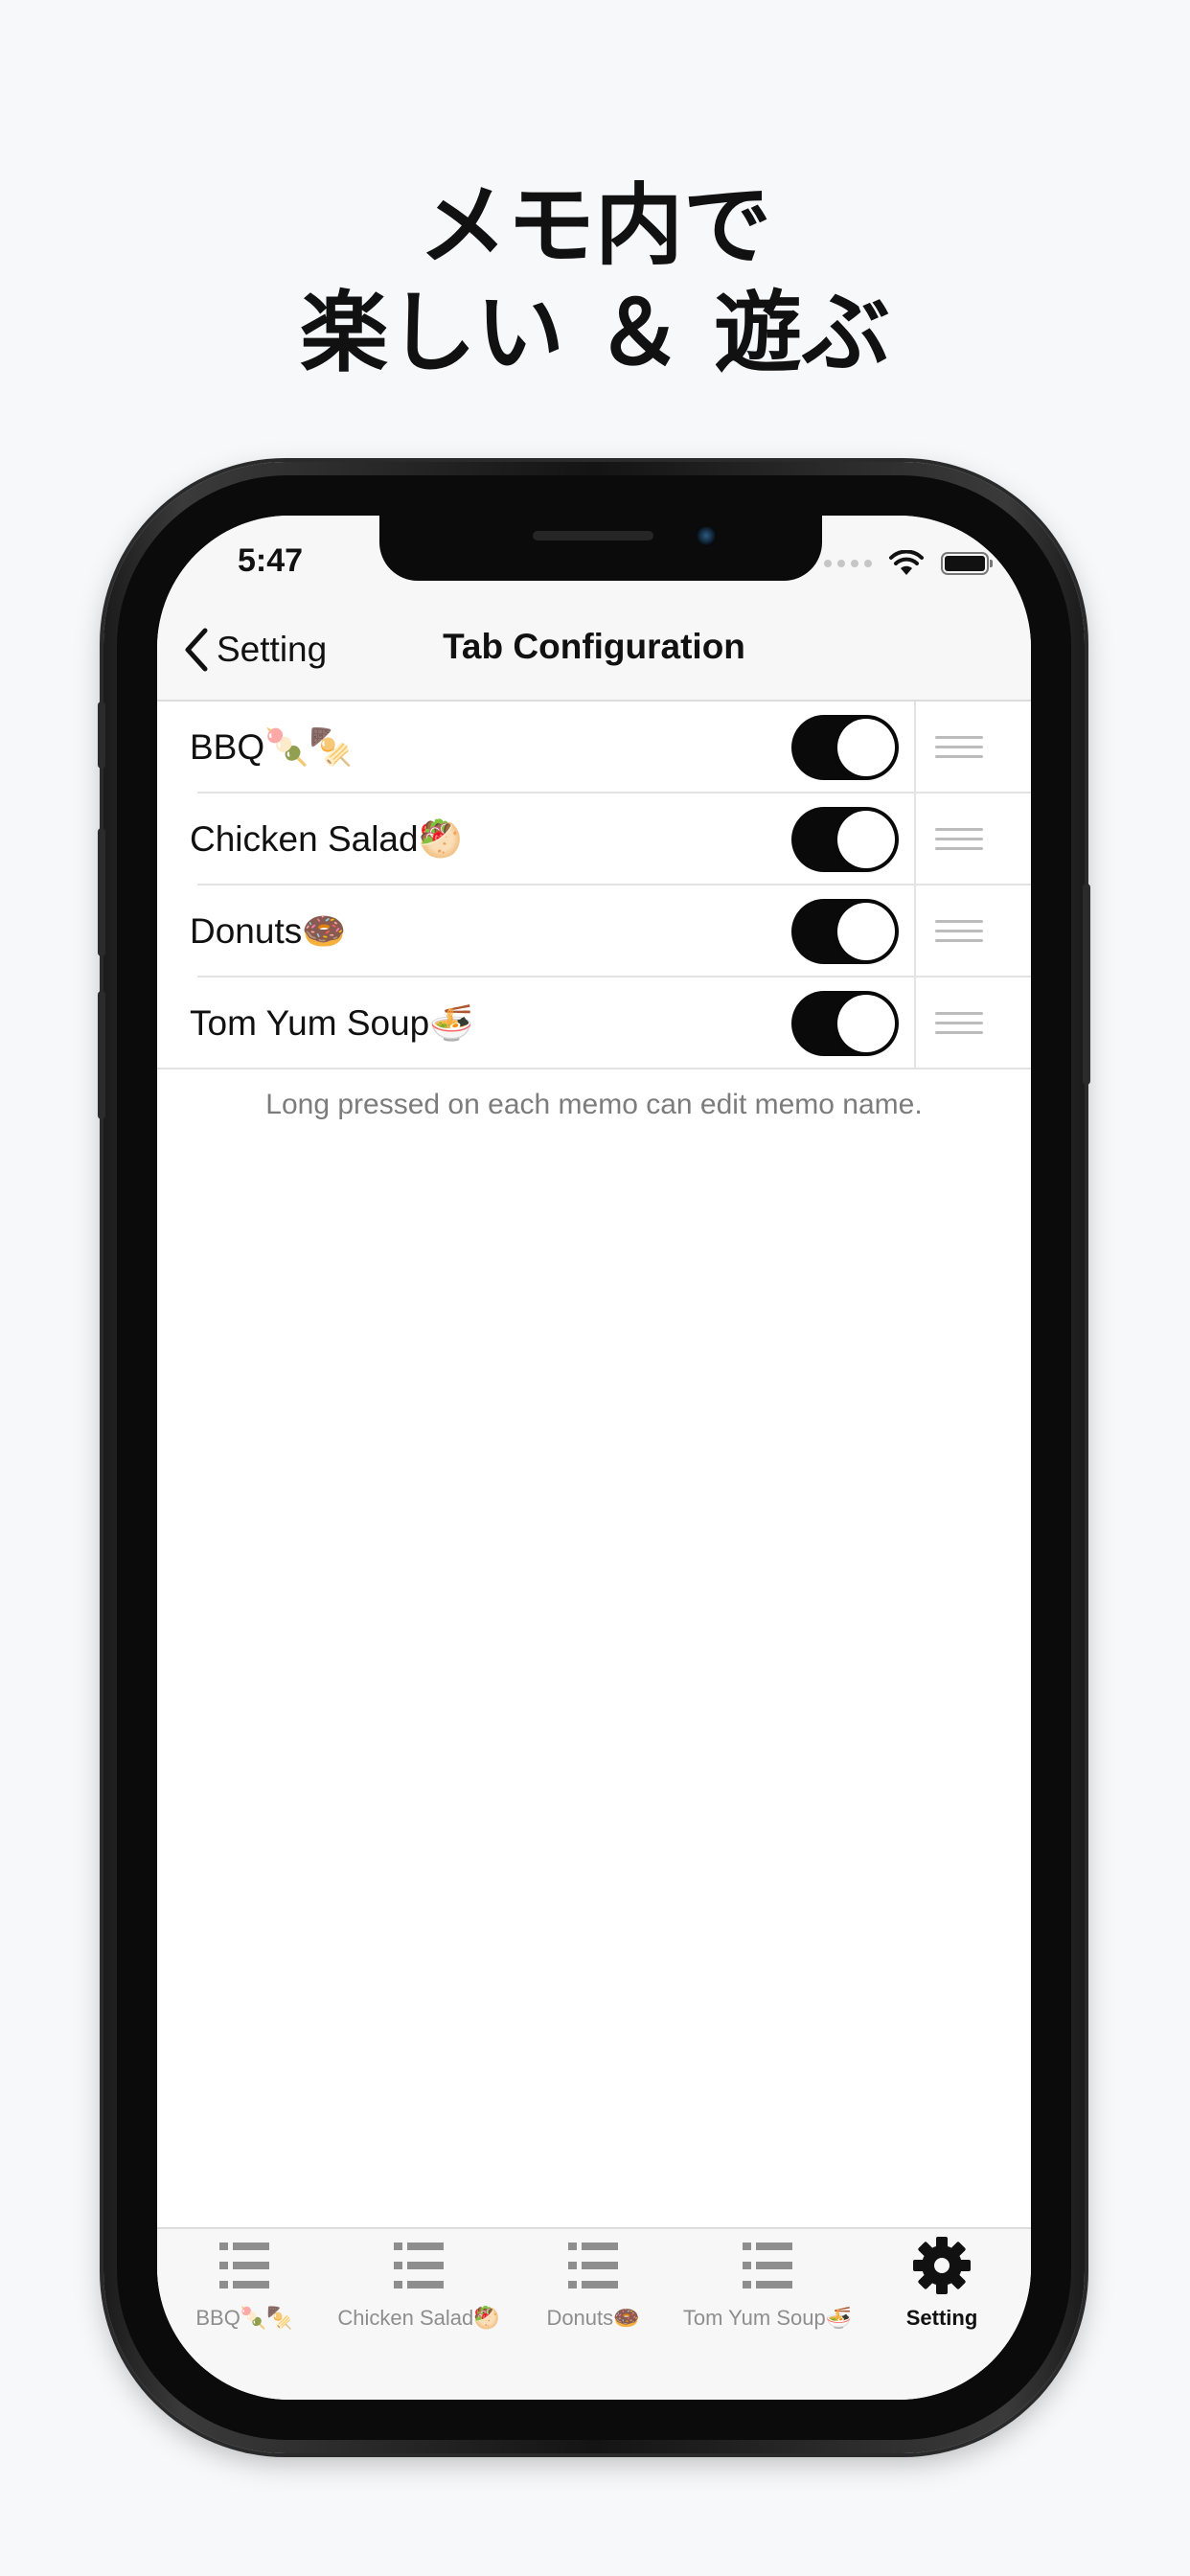 The image size is (1190, 2576). Describe the element at coordinates (601, 548) in the screenshot. I see `notch` at that location.